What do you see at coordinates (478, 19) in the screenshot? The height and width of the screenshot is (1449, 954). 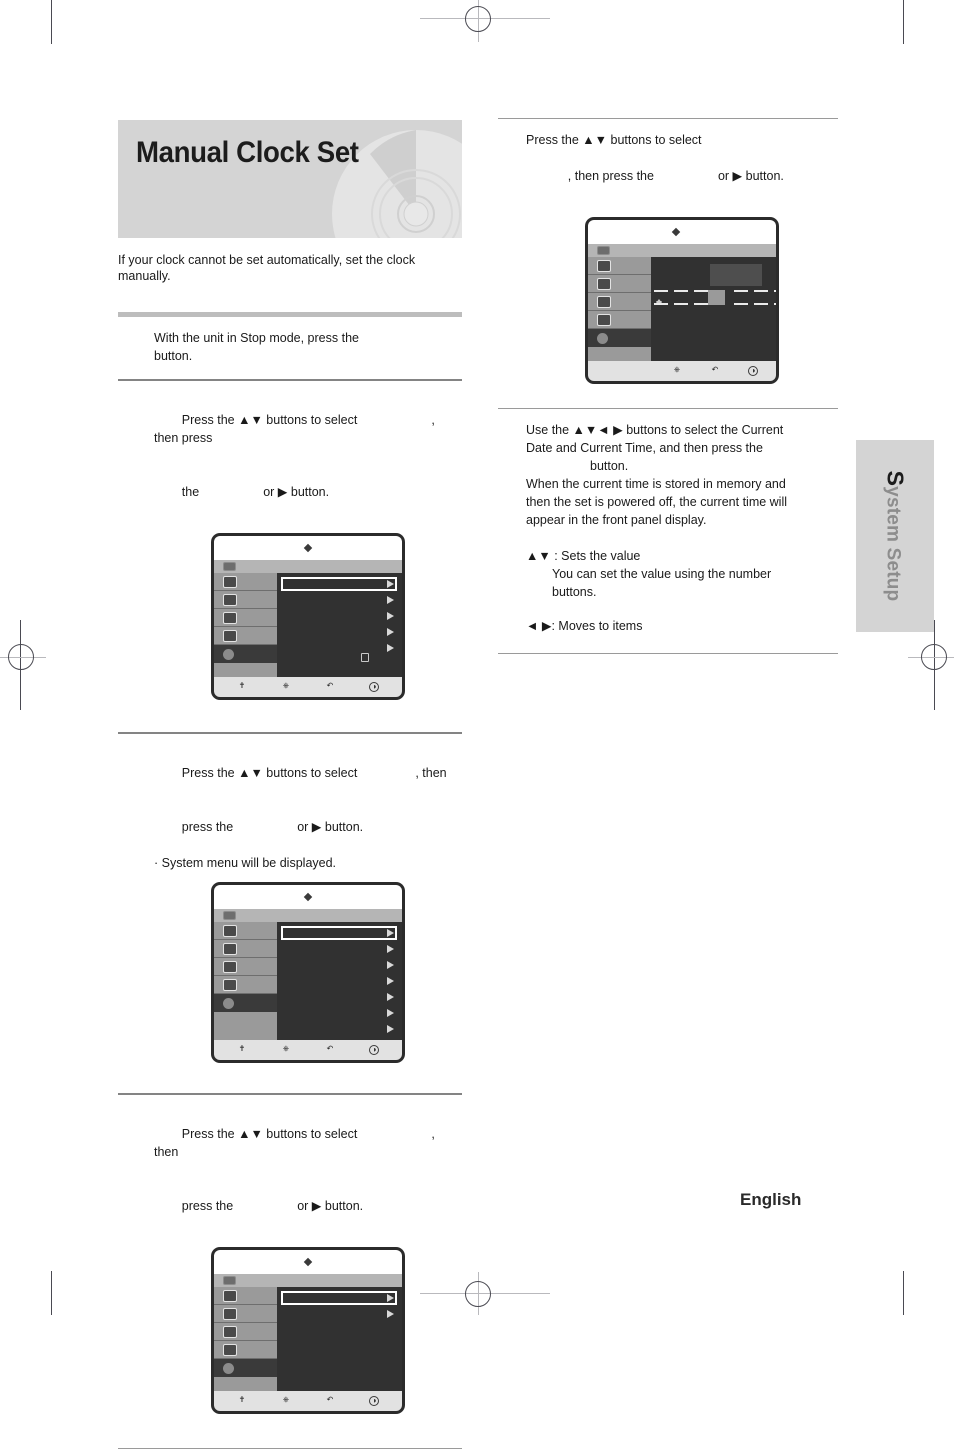 I see `registration-mark-top` at bounding box center [478, 19].